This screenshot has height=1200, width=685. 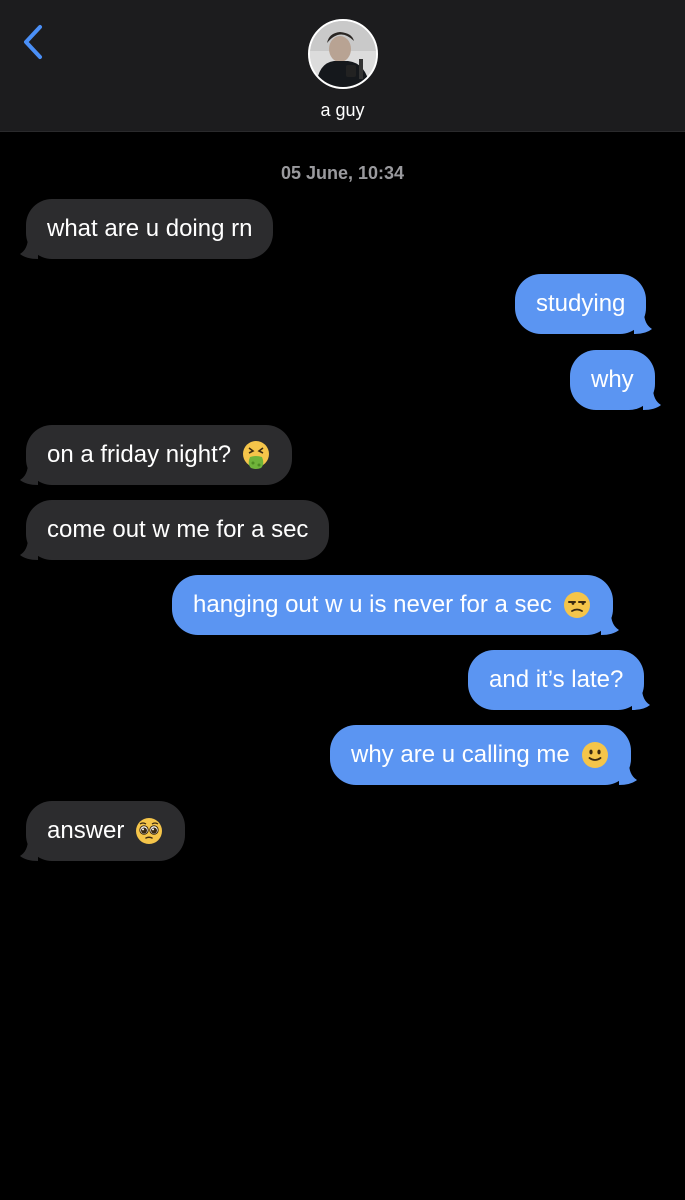 What do you see at coordinates (149, 831) in the screenshot?
I see `pleading-face-icon` at bounding box center [149, 831].